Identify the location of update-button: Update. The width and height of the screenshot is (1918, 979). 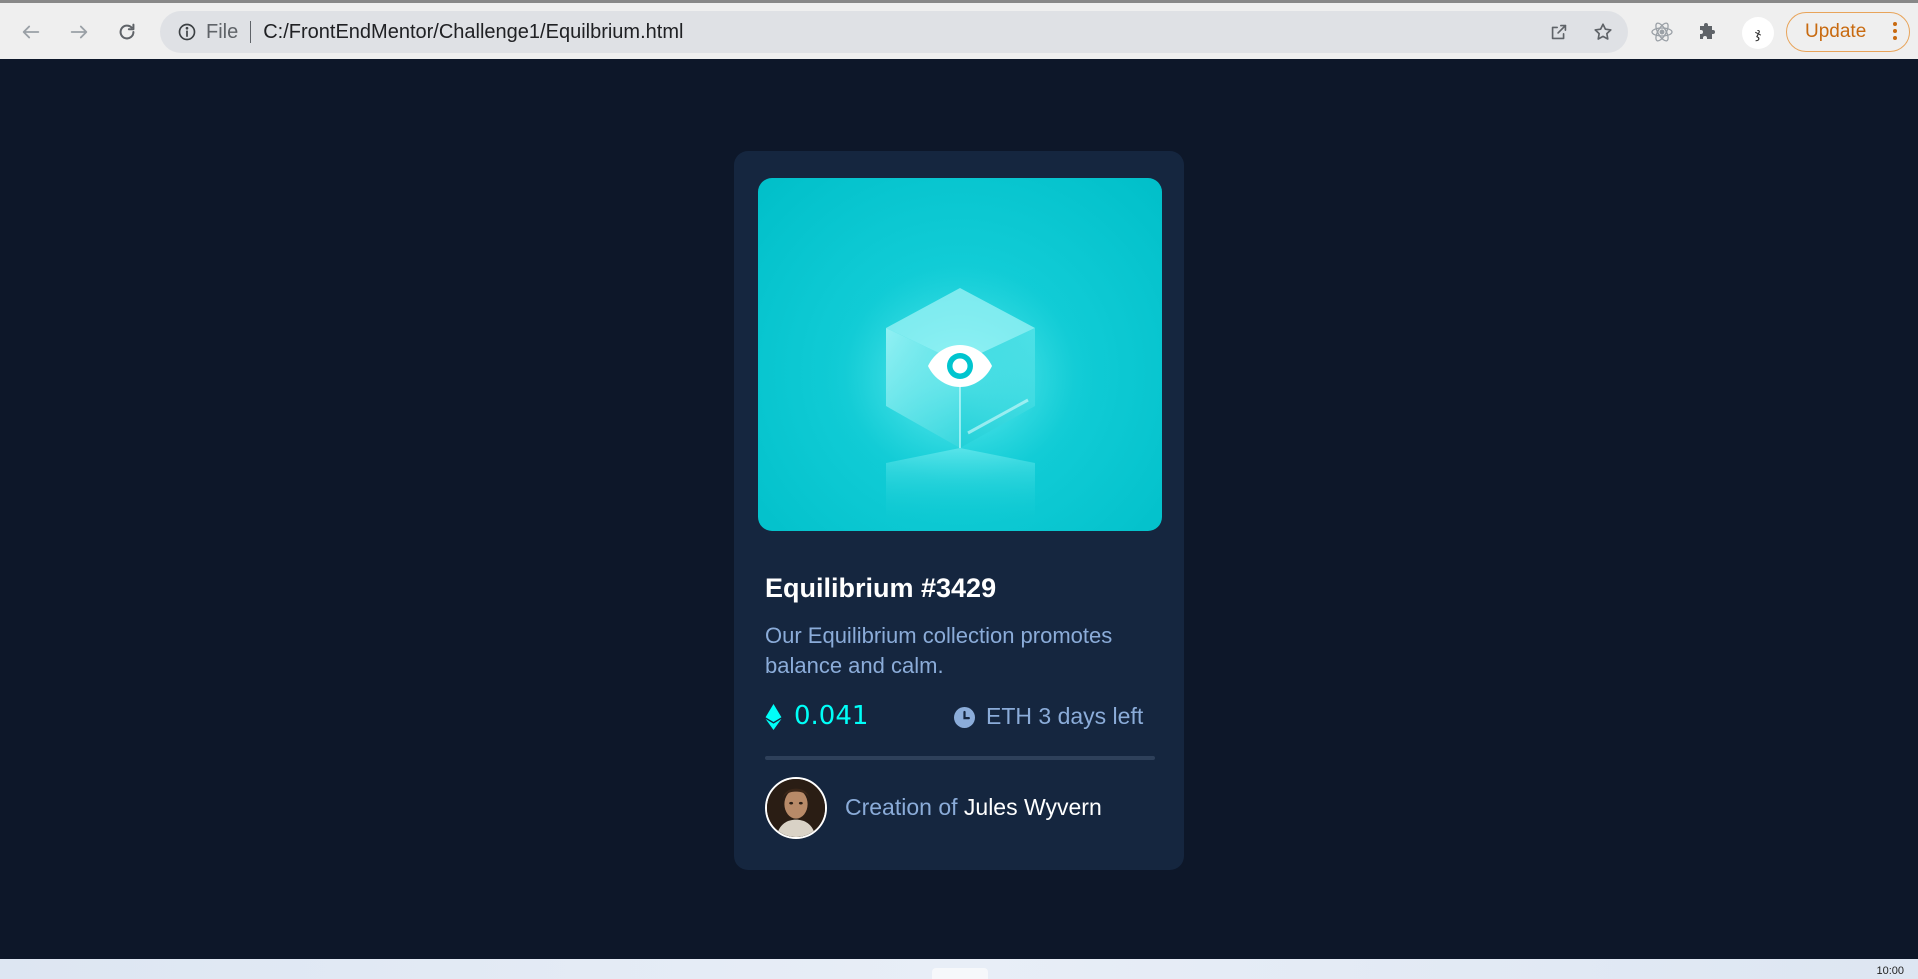
(1848, 32).